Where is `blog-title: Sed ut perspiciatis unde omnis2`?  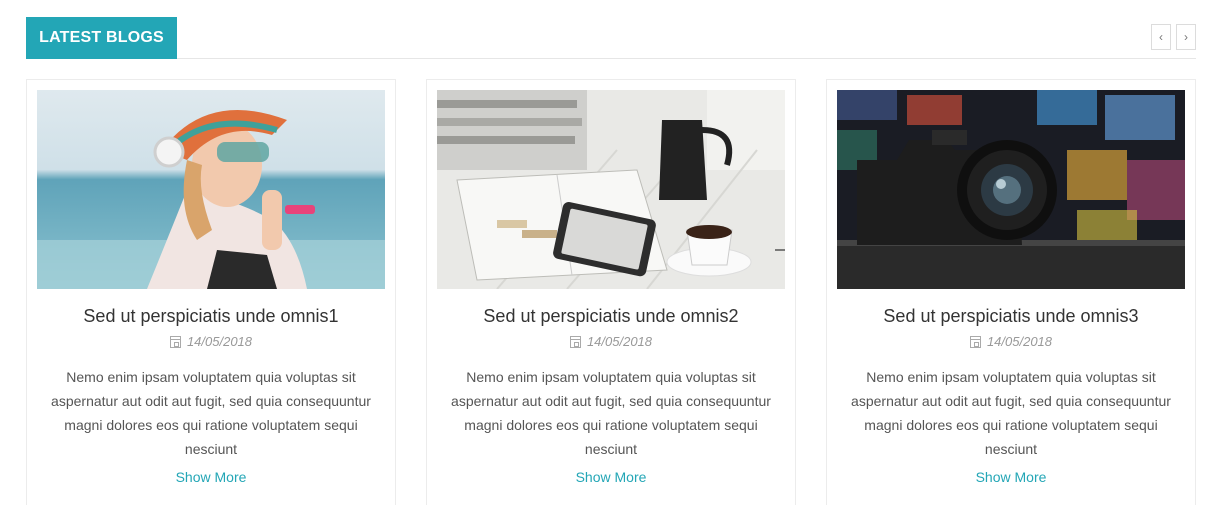
blog-title: Sed ut perspiciatis unde omnis2 is located at coordinates (611, 316).